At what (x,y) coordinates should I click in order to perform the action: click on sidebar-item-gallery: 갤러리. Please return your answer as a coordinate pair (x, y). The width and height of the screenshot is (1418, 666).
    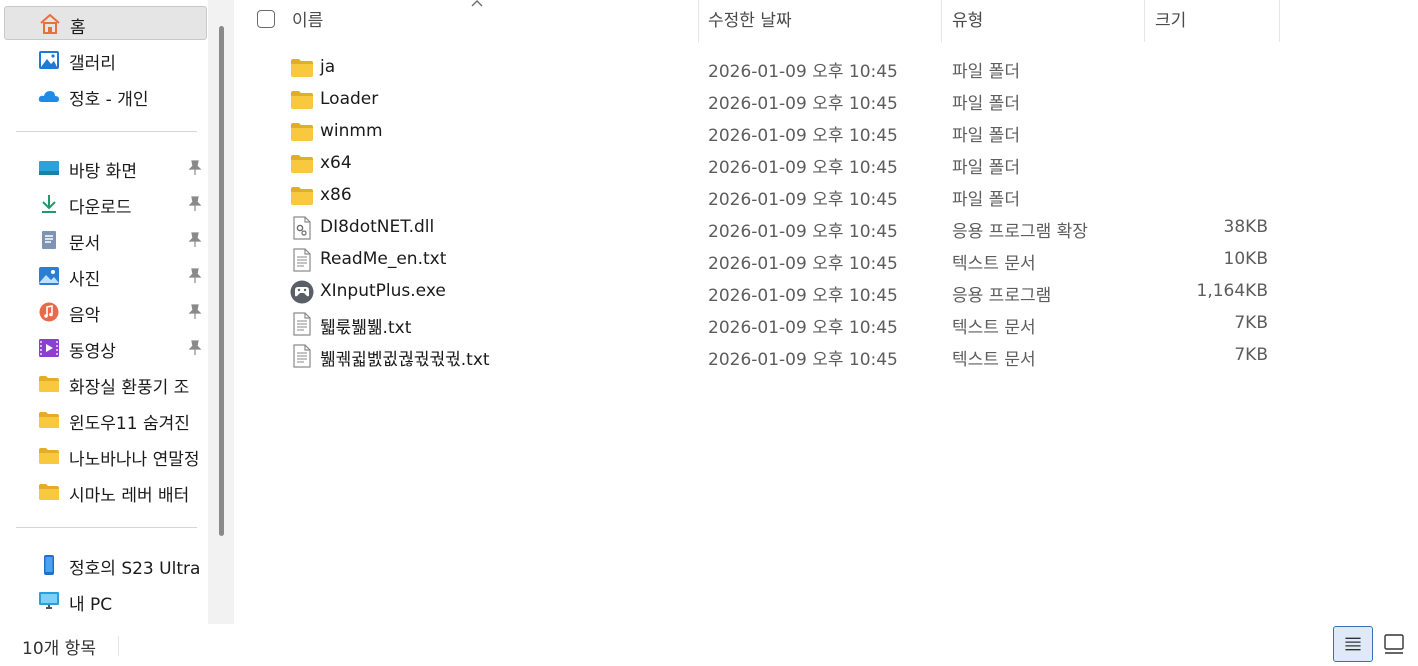
    Looking at the image, I should click on (105, 60).